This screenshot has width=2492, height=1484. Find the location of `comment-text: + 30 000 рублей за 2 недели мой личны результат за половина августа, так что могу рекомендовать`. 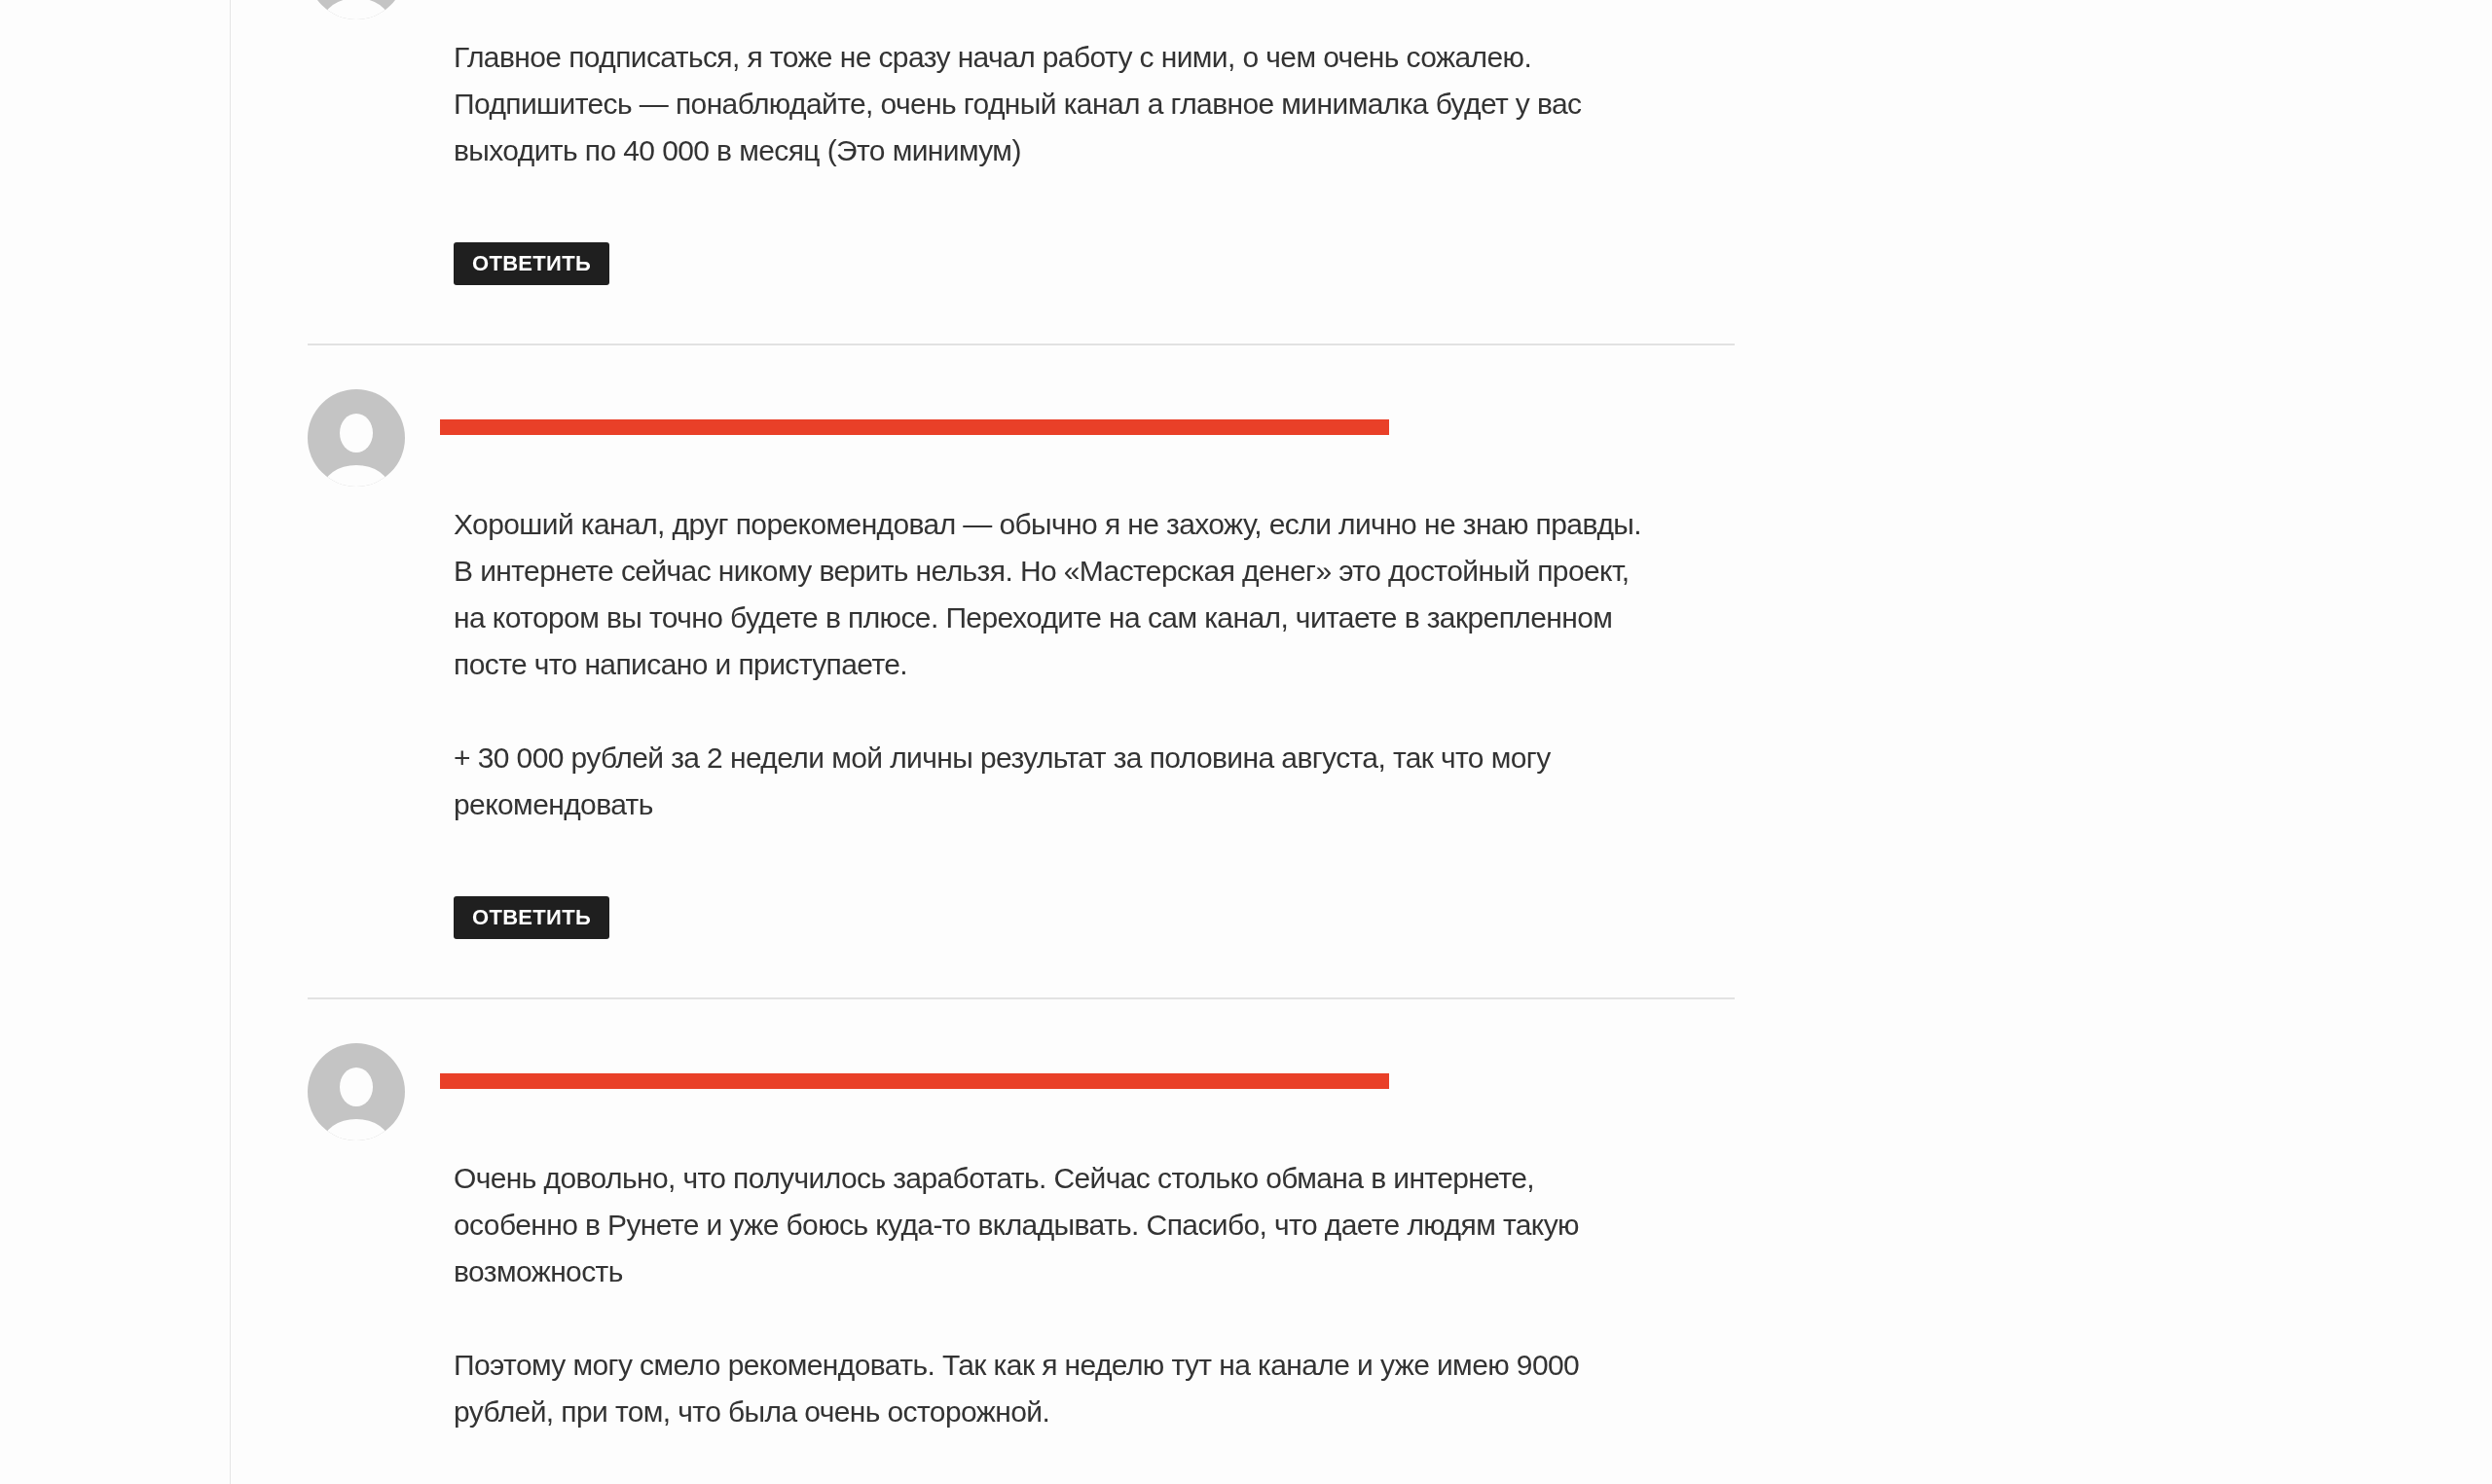

comment-text: + 30 000 рублей за 2 недели мой личны результат за половина августа, так что могу рекомендовать is located at coordinates (1003, 781).